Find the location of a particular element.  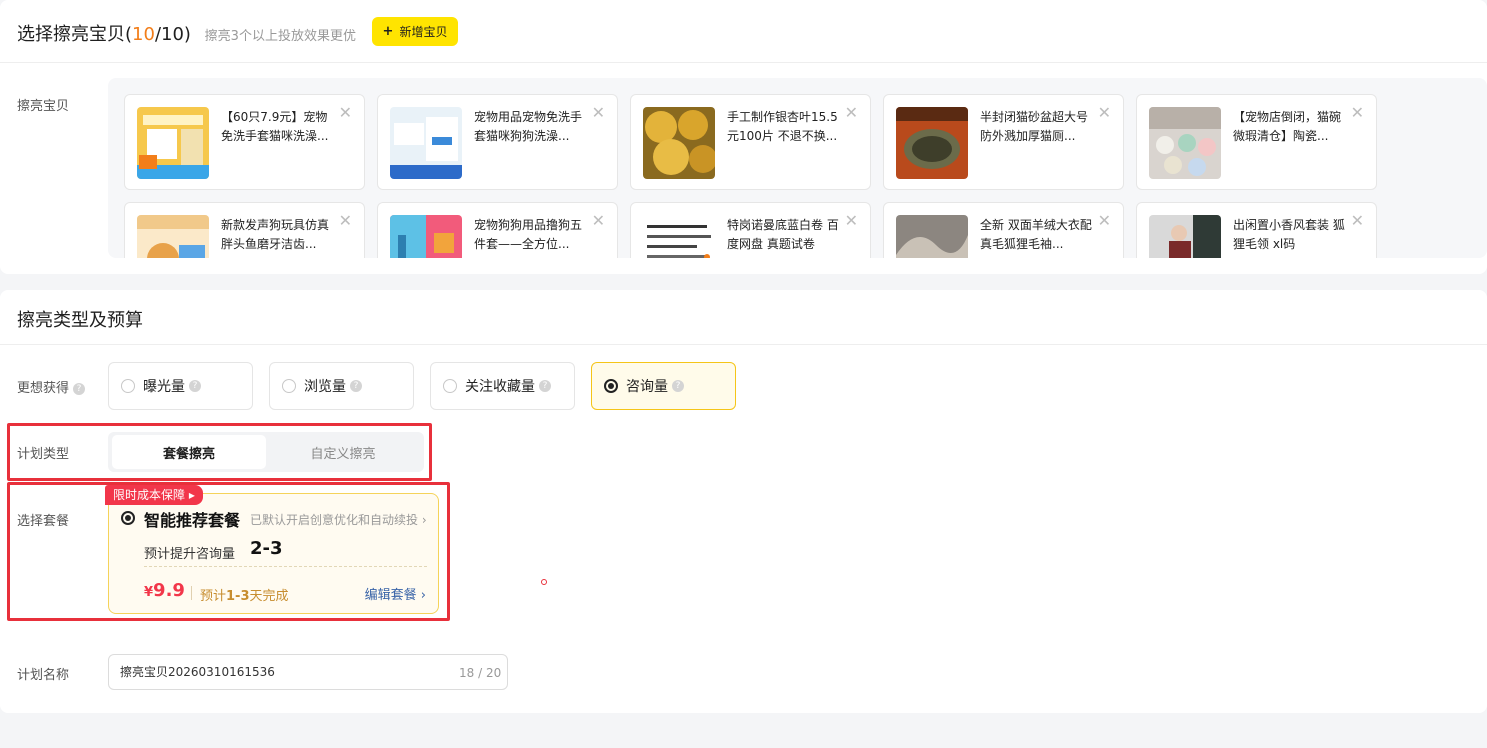

product-card: 手工制作银杏叶15.5元100片 不退不换... ✕ is located at coordinates (750, 142).